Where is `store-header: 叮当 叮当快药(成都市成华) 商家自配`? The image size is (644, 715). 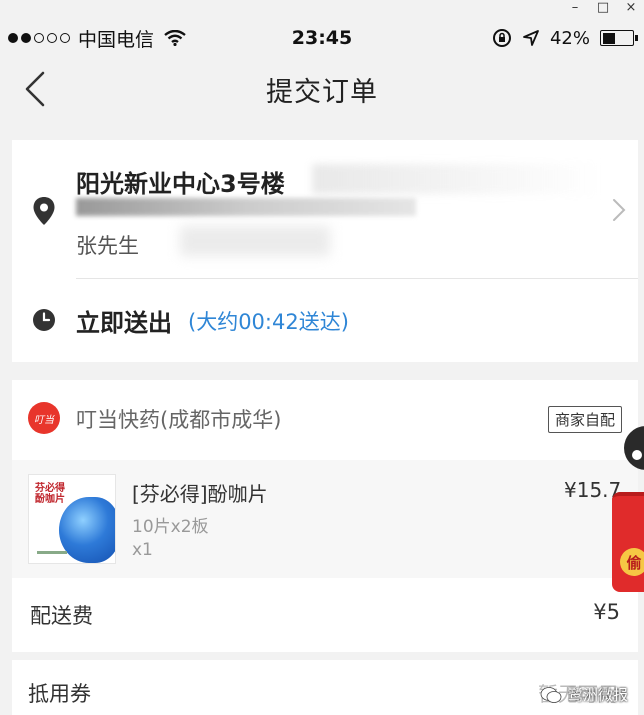
store-header: 叮当 叮当快药(成都市成华) 商家自配 is located at coordinates (325, 419).